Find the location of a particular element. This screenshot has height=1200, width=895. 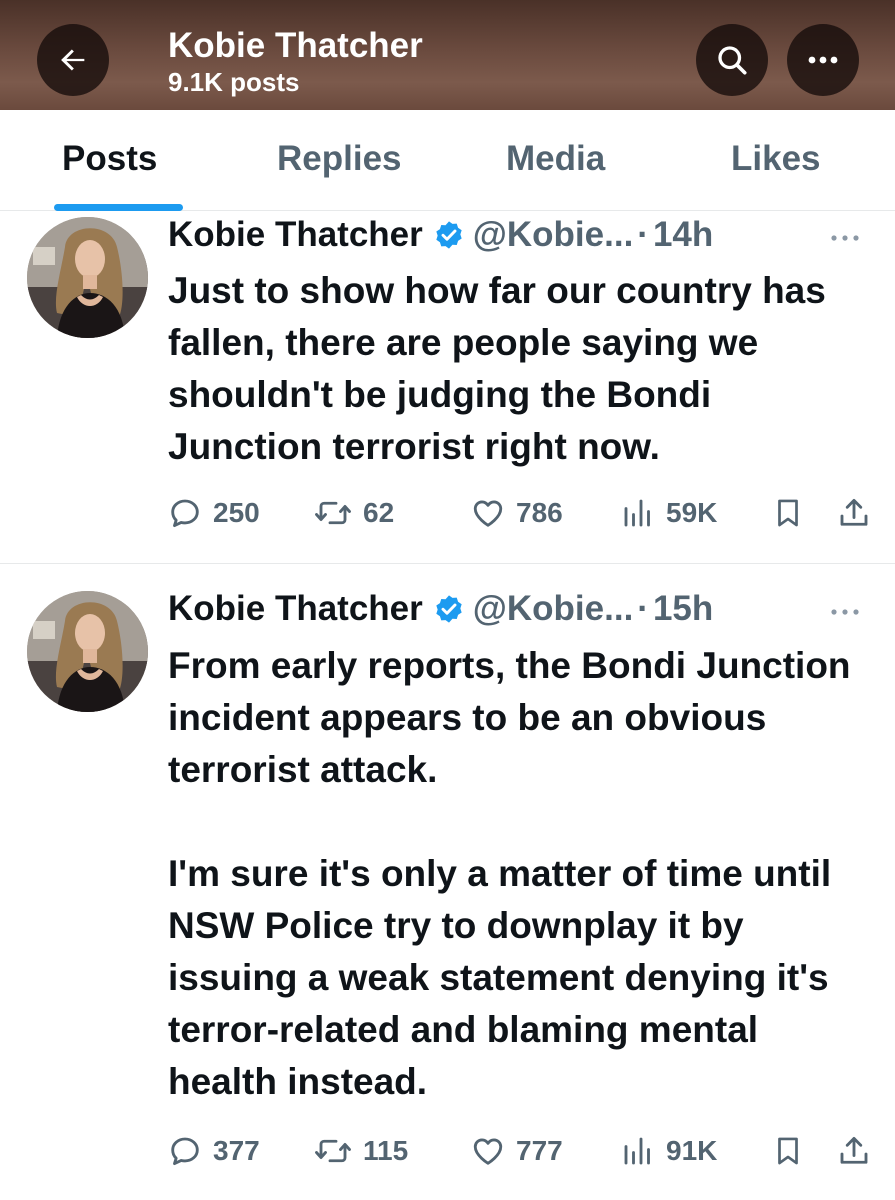

reply-button: 250 is located at coordinates (213, 513).